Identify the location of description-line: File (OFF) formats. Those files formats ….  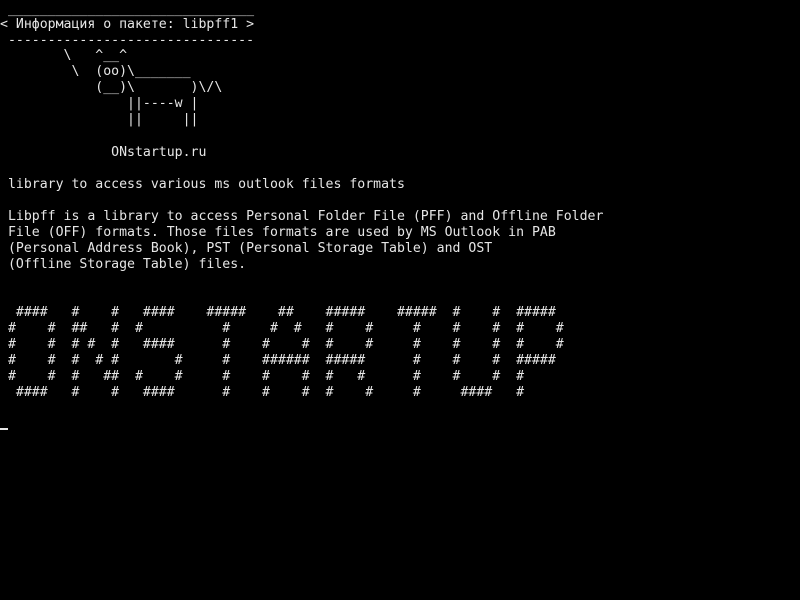
(278, 232).